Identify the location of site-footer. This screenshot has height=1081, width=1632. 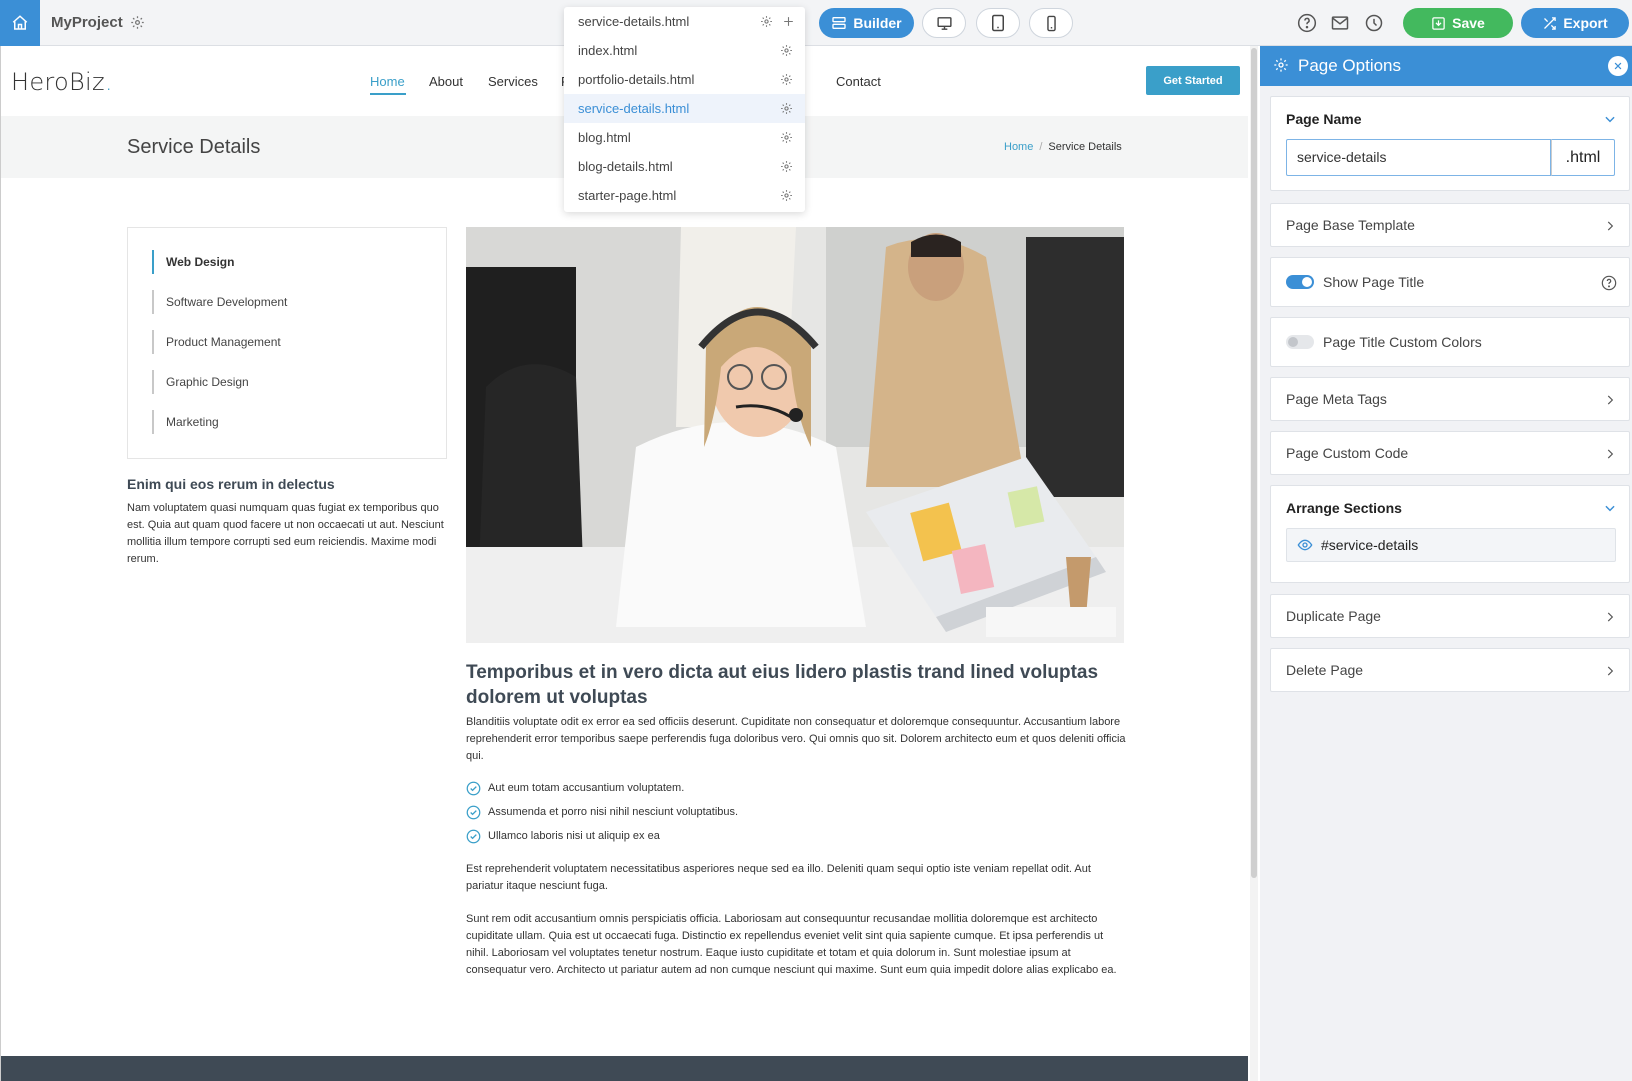
(624, 1068).